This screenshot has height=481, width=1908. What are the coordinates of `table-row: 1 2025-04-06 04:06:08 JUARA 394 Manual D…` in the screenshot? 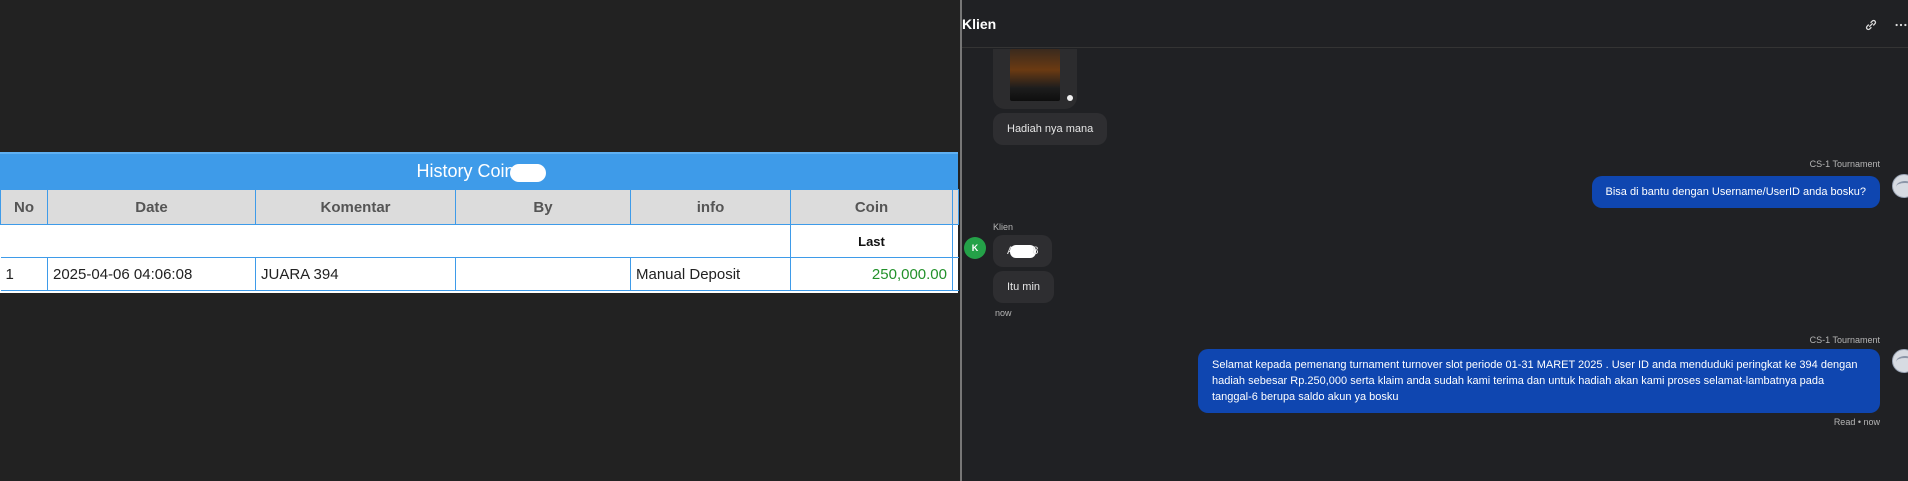 It's located at (479, 274).